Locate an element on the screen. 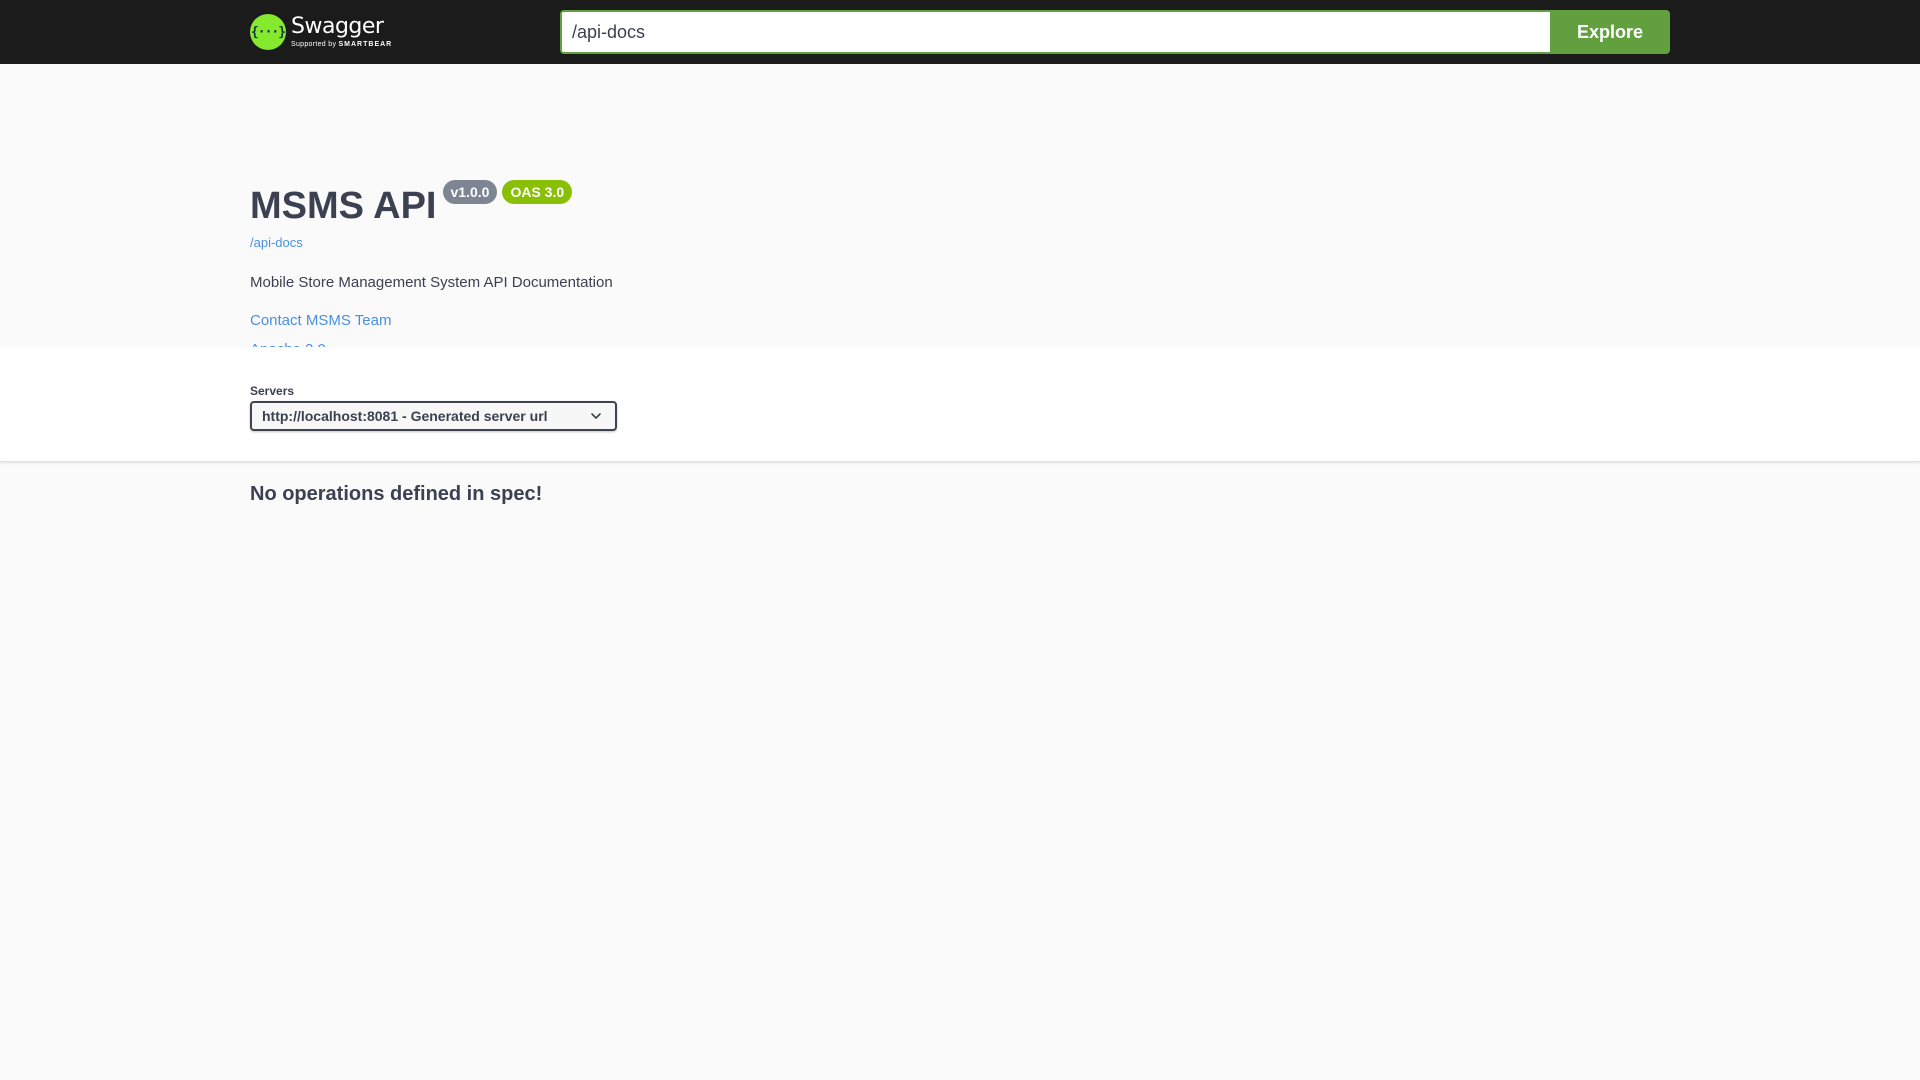 The image size is (1920, 1080). no-operations-message: No operations defined in spec! is located at coordinates (396, 494).